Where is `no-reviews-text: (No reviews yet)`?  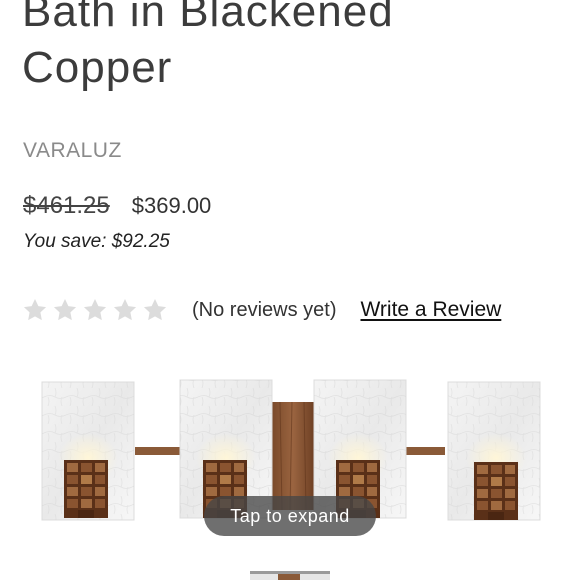
no-reviews-text: (No reviews yet) is located at coordinates (264, 309).